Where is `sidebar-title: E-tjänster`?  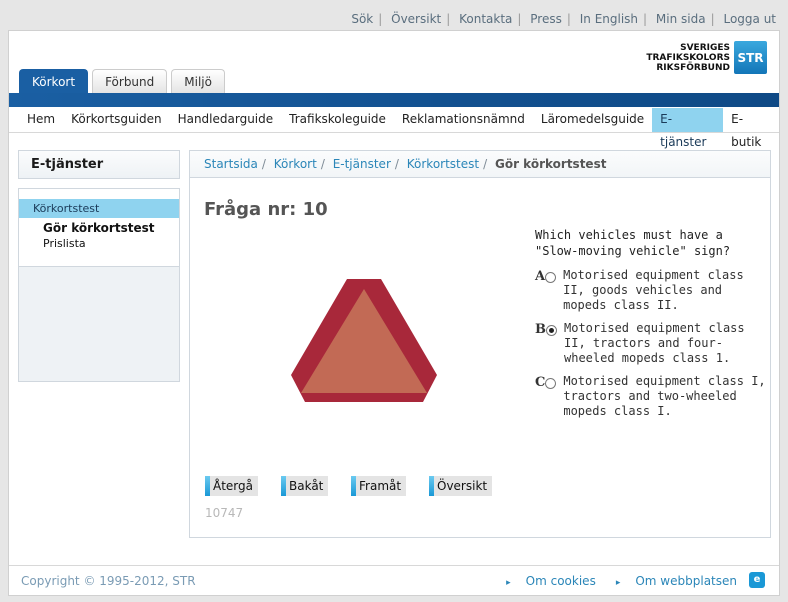
sidebar-title: E-tjänster is located at coordinates (99, 164).